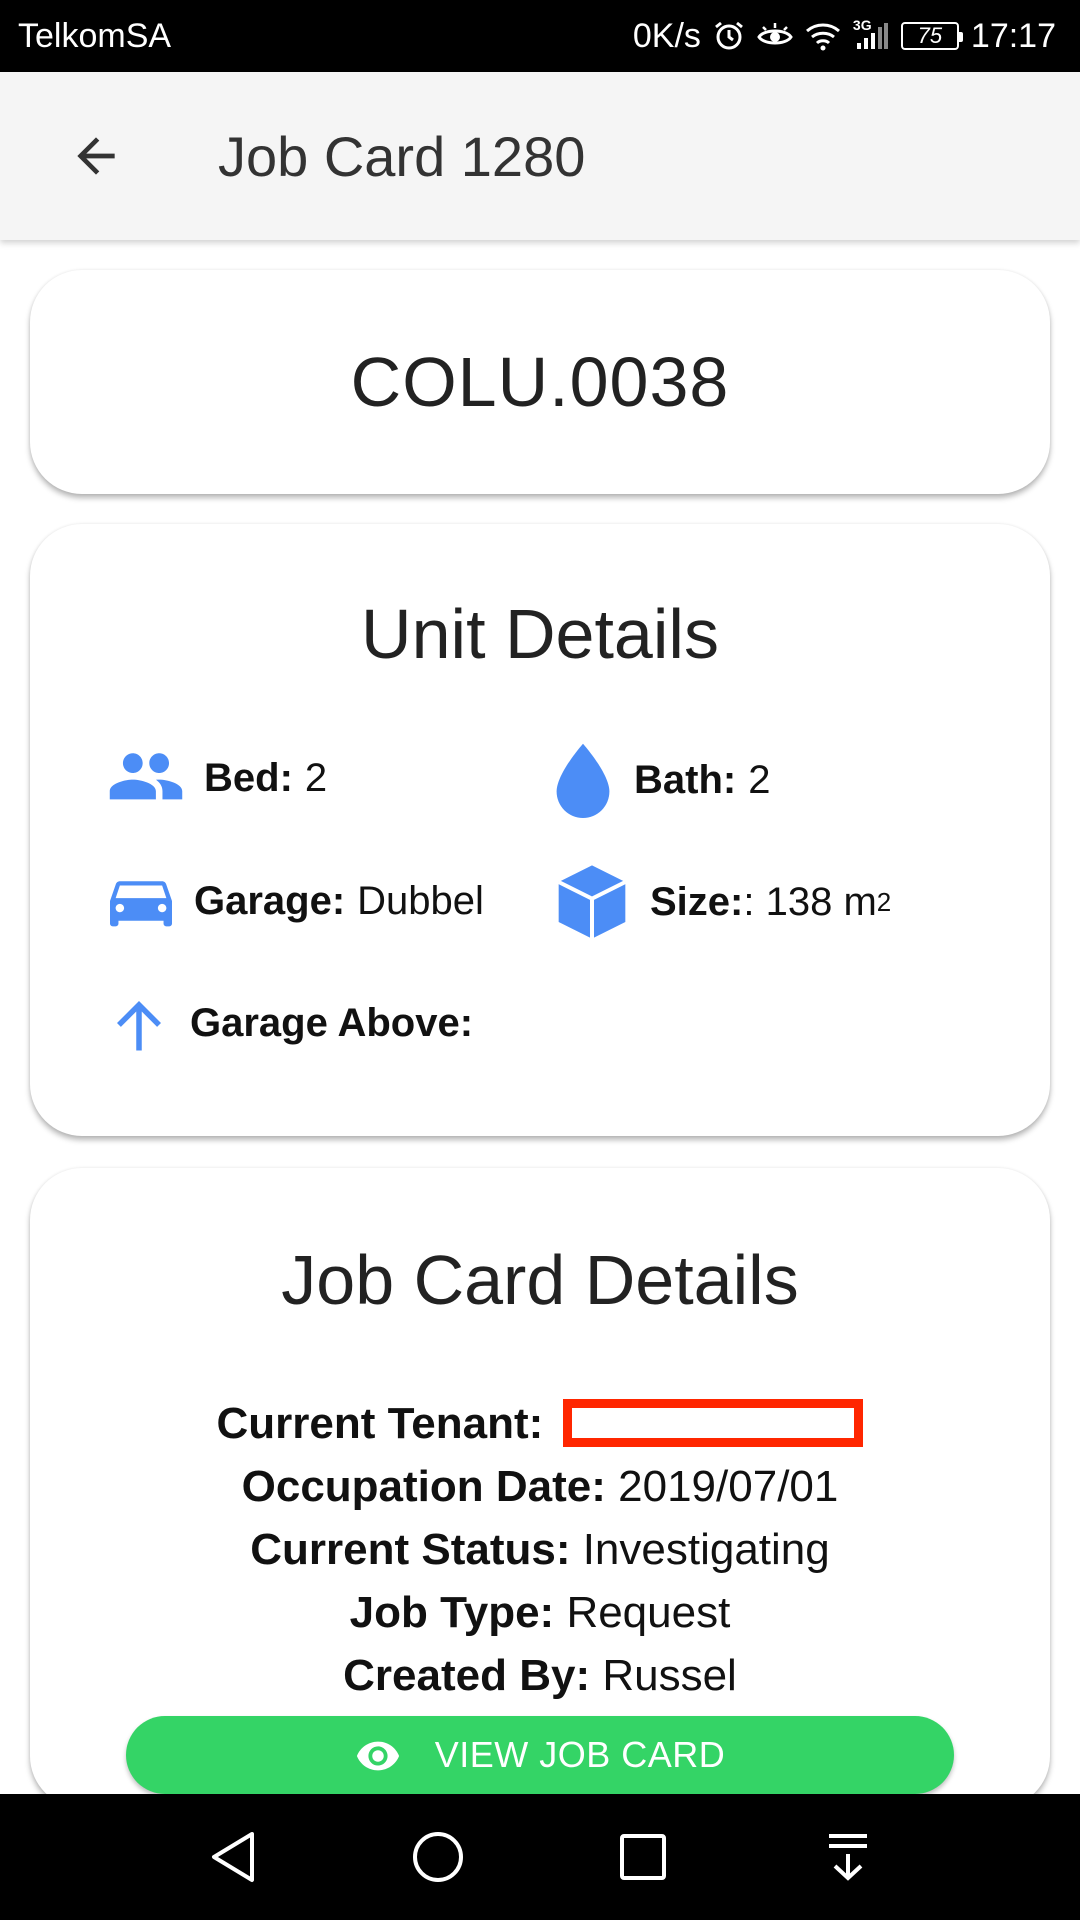 The height and width of the screenshot is (1920, 1080). I want to click on current-status-label: Current Status:, so click(410, 1549).